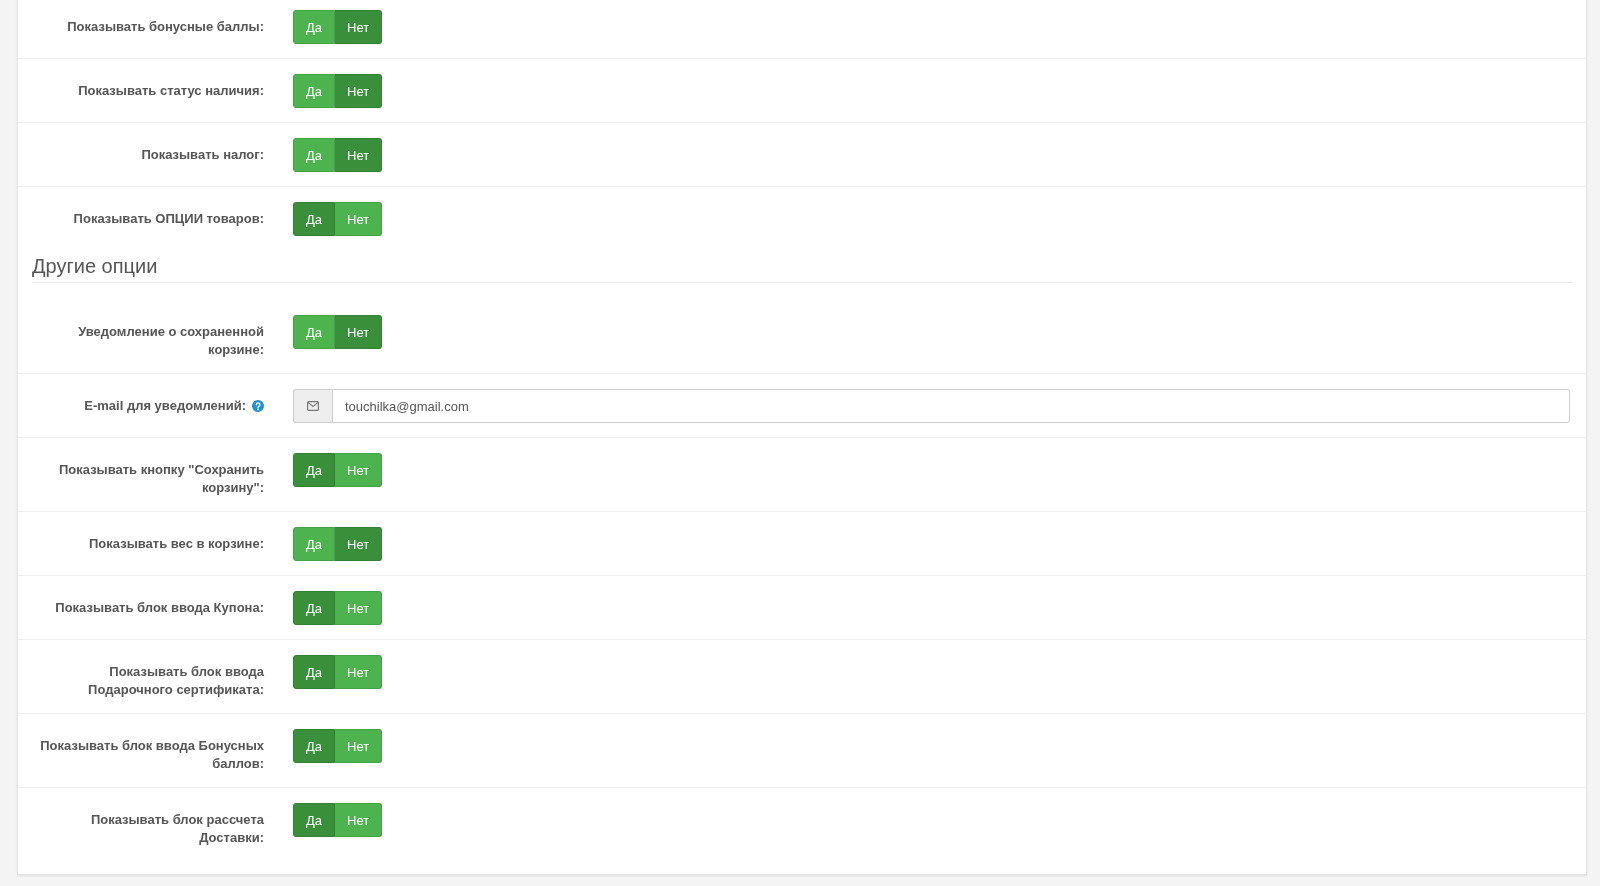 This screenshot has height=886, width=1600. What do you see at coordinates (258, 406) in the screenshot?
I see `help-icon` at bounding box center [258, 406].